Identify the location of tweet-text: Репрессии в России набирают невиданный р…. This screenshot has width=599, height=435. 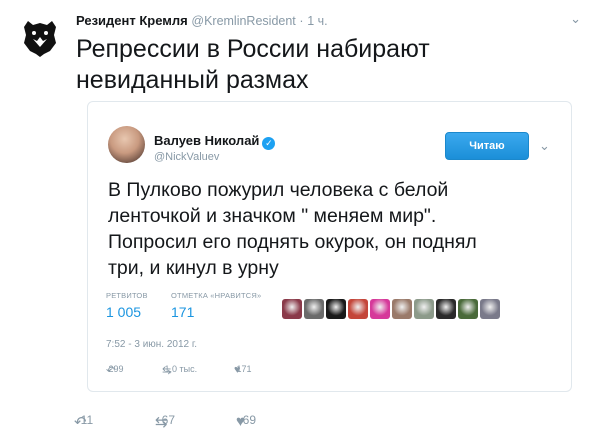
(326, 65).